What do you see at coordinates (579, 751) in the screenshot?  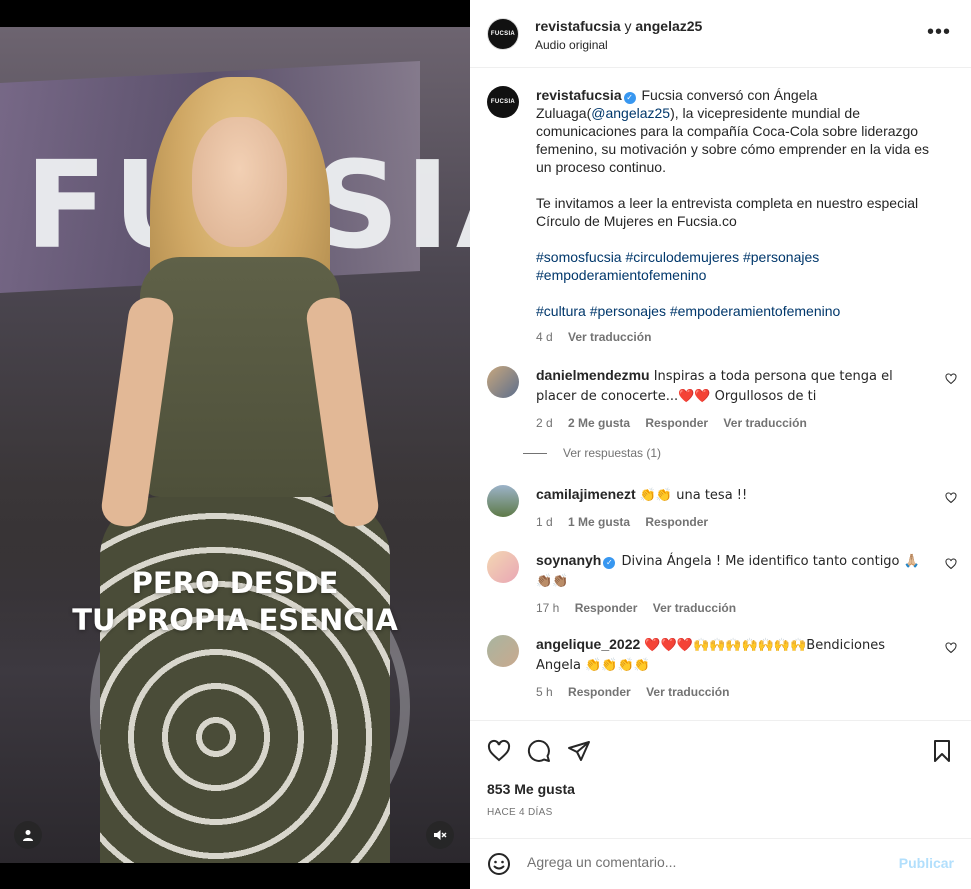 I see `share-paper-plane-icon` at bounding box center [579, 751].